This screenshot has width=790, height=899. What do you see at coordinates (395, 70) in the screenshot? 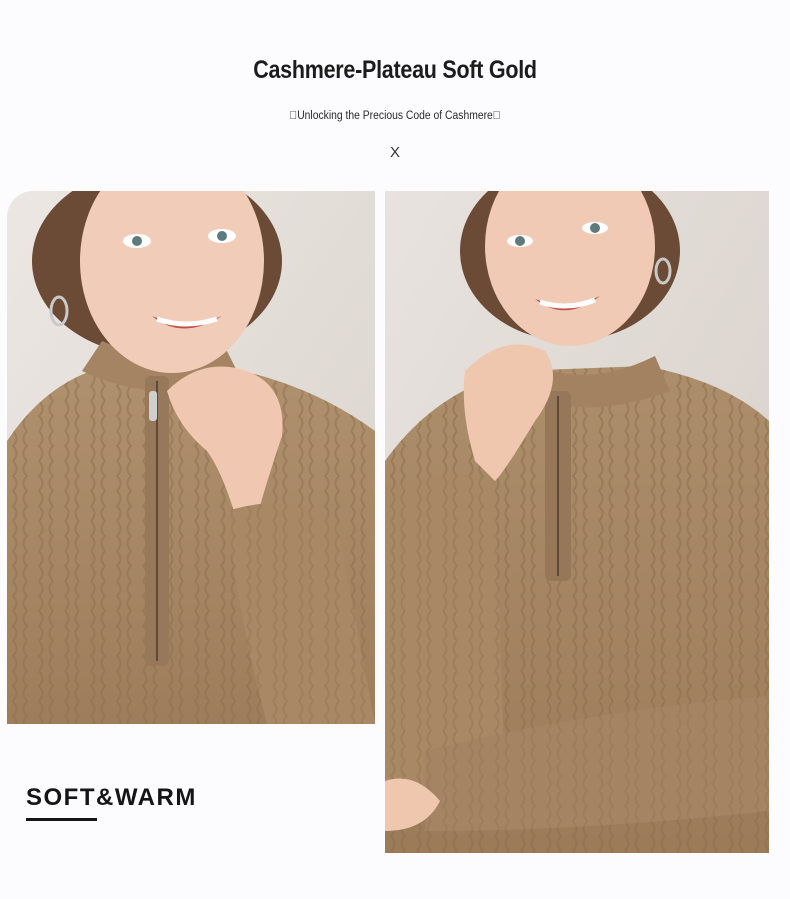
I see `page-title: Cashmere-Plateau Soft Gold` at bounding box center [395, 70].